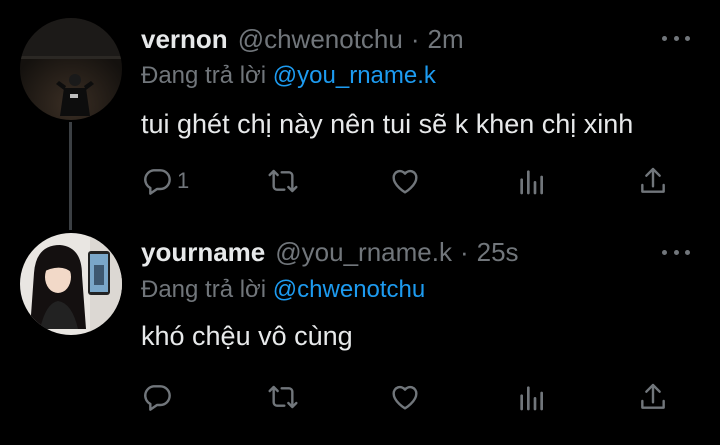 This screenshot has height=445, width=720. What do you see at coordinates (446, 39) in the screenshot?
I see `timestamp: 2m` at bounding box center [446, 39].